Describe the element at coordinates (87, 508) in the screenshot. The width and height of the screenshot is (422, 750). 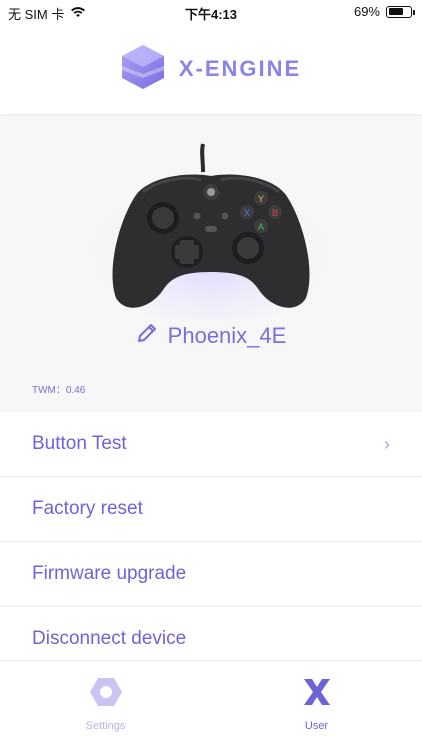
I see `menu-item-label: Factory reset` at that location.